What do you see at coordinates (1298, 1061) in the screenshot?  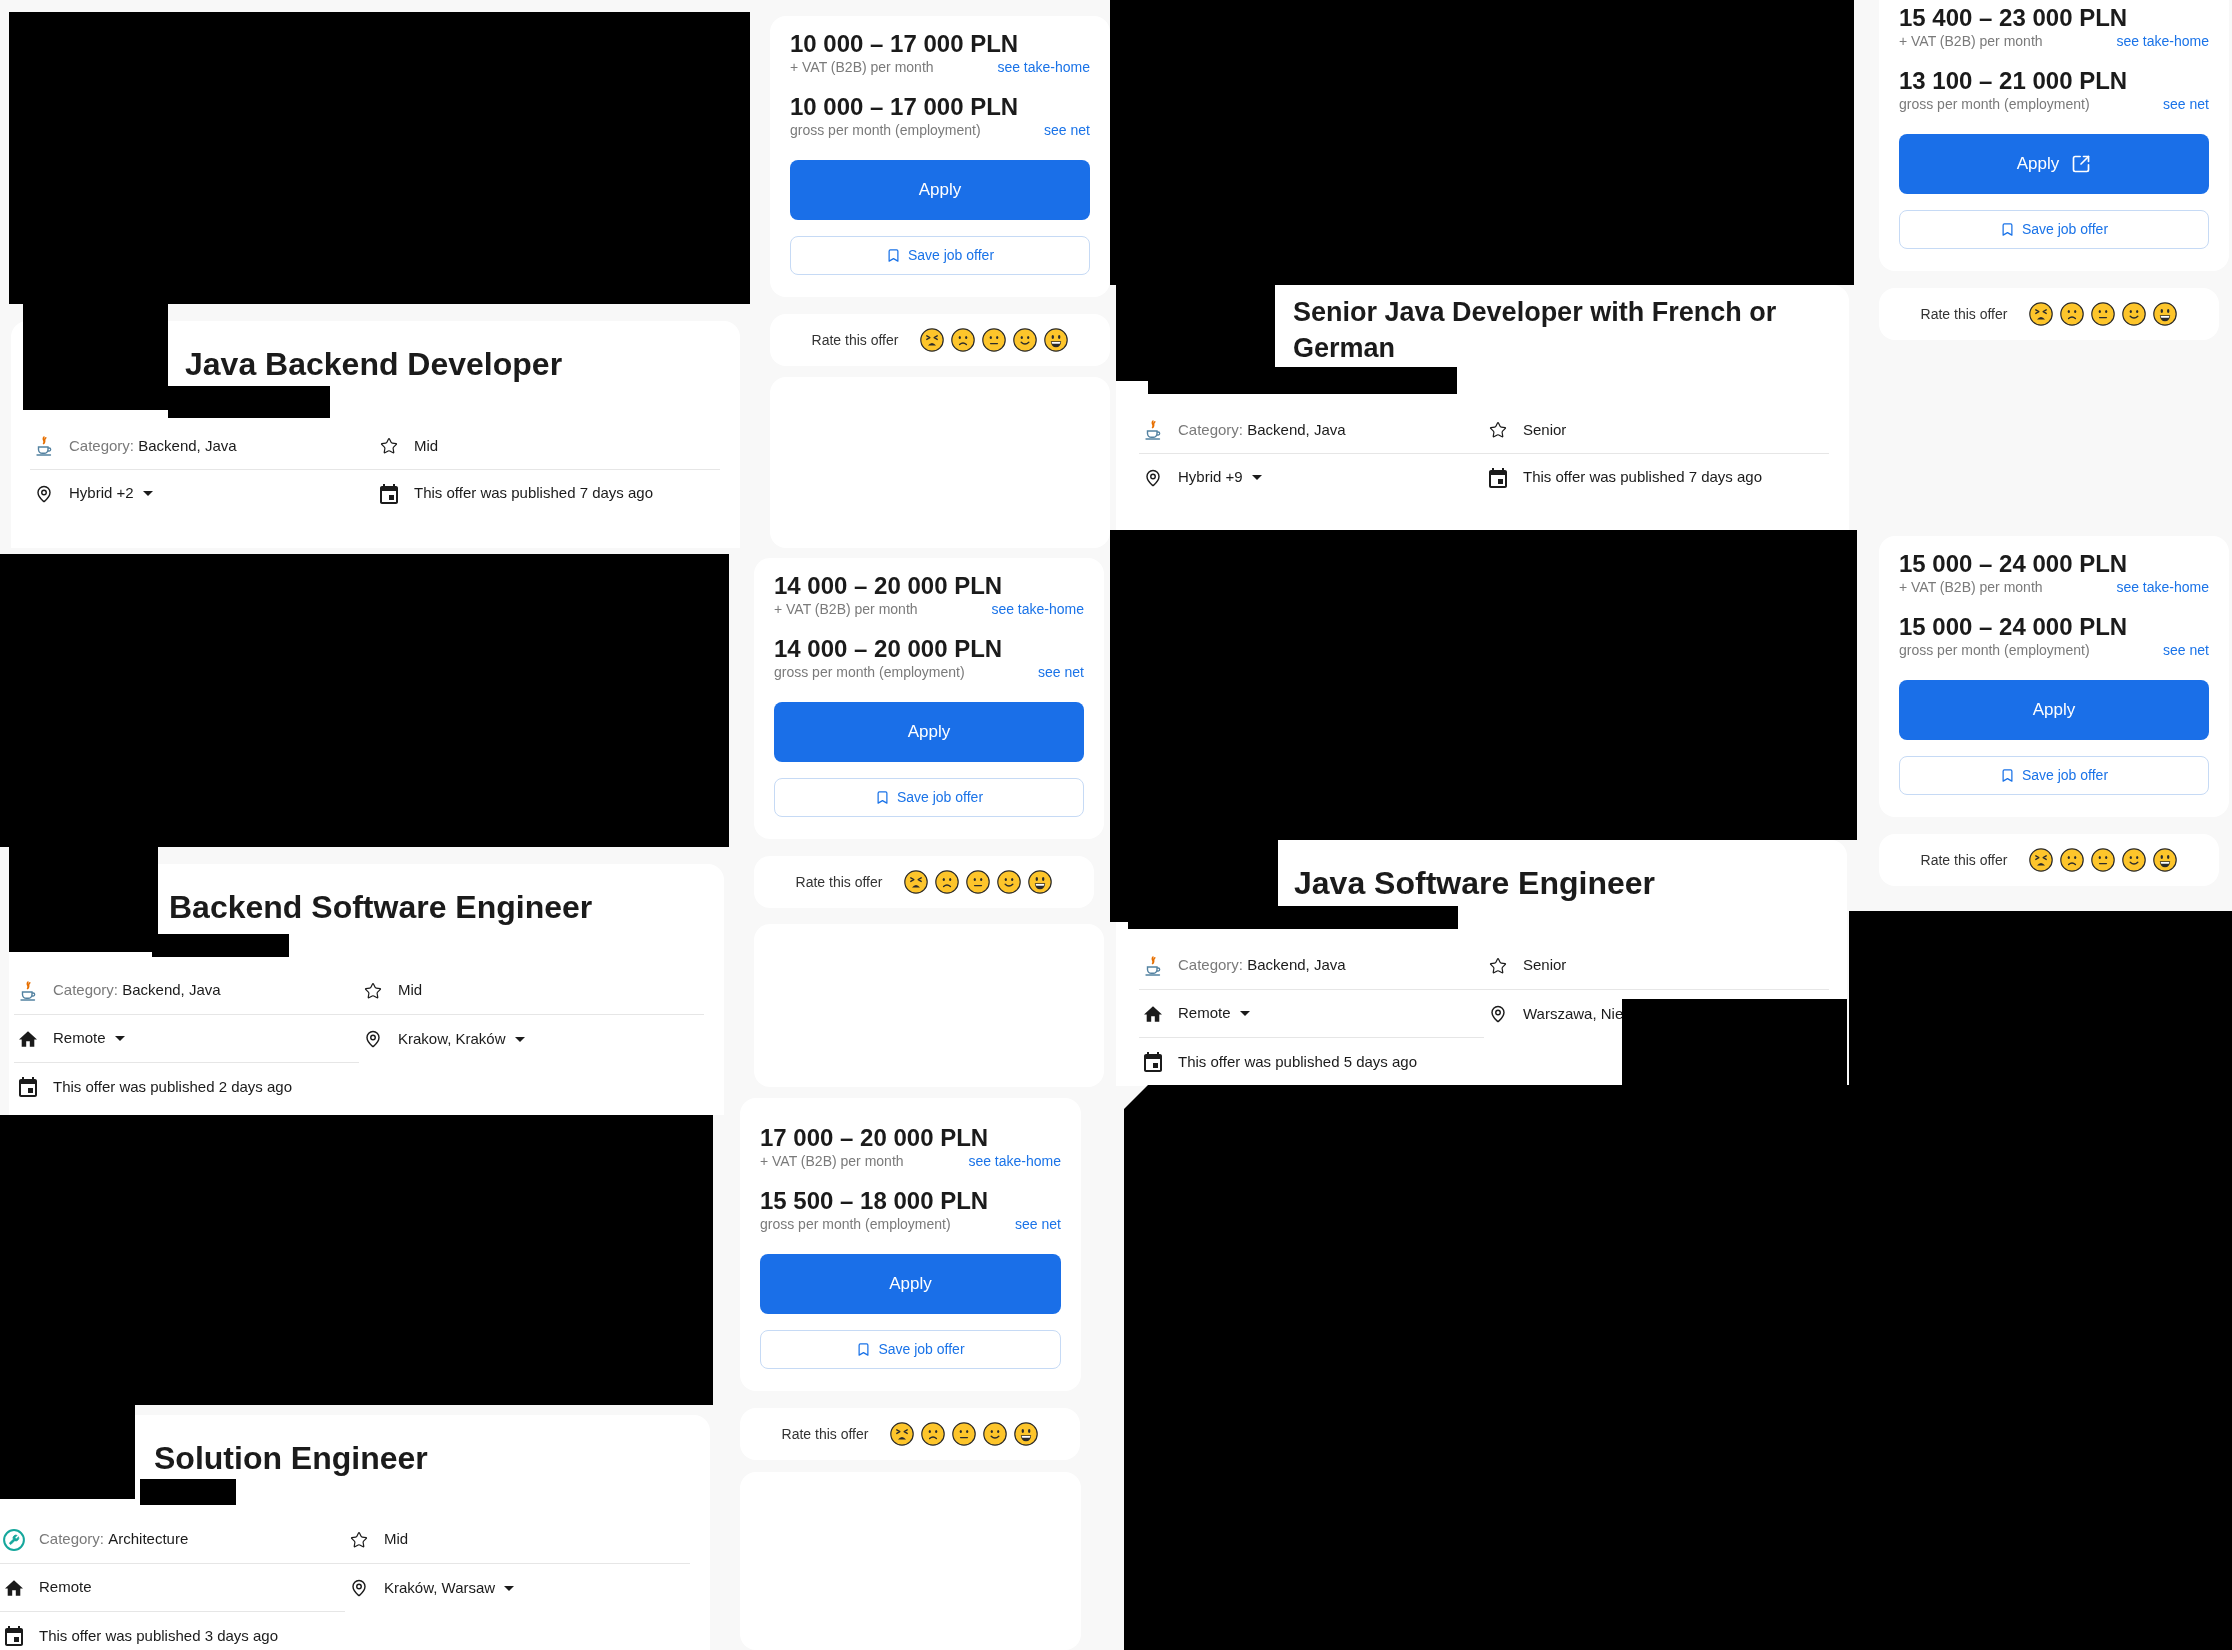 I see `published-date-text: This offer was published 5 days ago` at bounding box center [1298, 1061].